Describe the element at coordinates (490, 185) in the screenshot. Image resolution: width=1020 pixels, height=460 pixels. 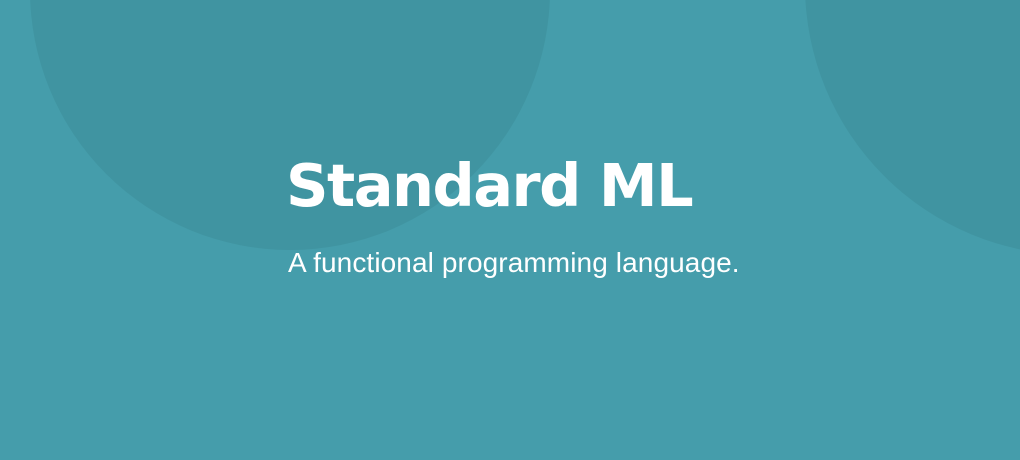
I see `hero-title: Standard ML` at that location.